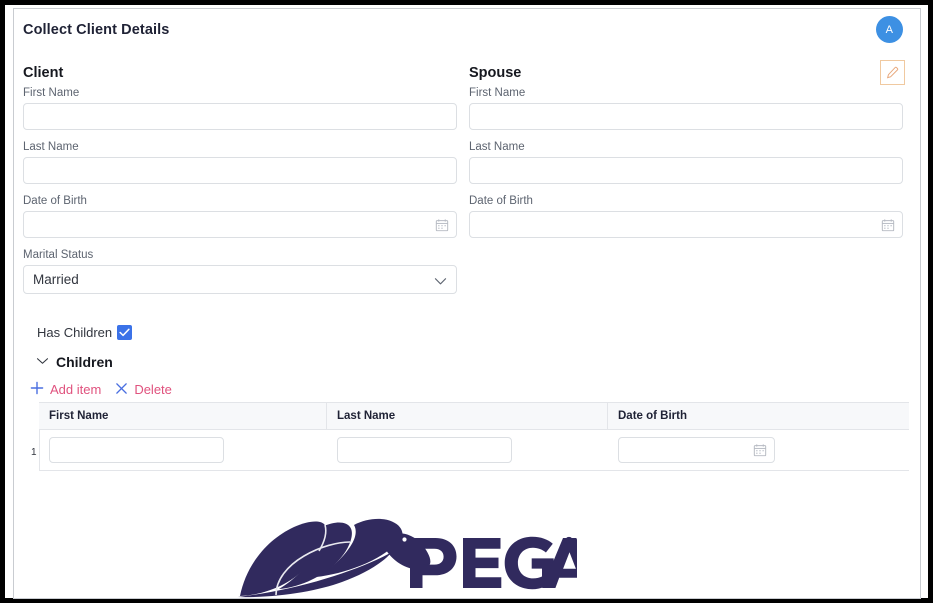 This screenshot has width=933, height=603. What do you see at coordinates (467, 31) in the screenshot?
I see `page-header: Collect Client Details A` at bounding box center [467, 31].